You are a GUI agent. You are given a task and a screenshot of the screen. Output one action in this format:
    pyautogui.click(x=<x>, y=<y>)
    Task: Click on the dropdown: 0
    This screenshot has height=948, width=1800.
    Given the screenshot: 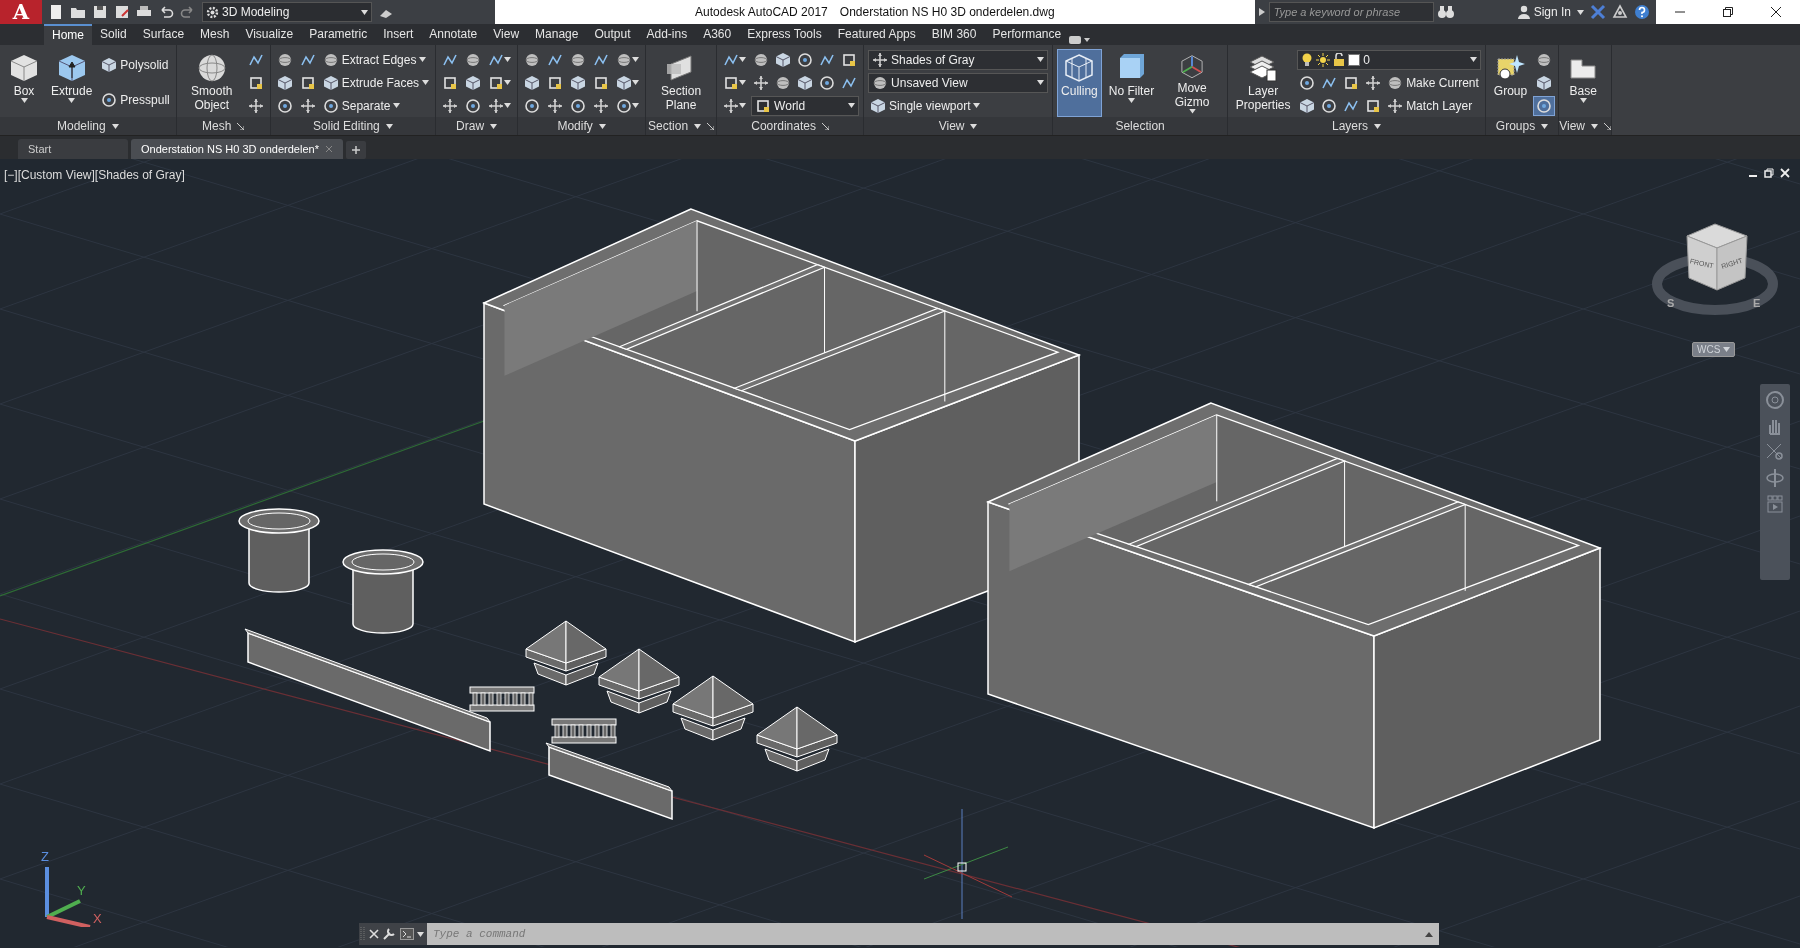 What is the action you would take?
    pyautogui.click(x=1389, y=59)
    